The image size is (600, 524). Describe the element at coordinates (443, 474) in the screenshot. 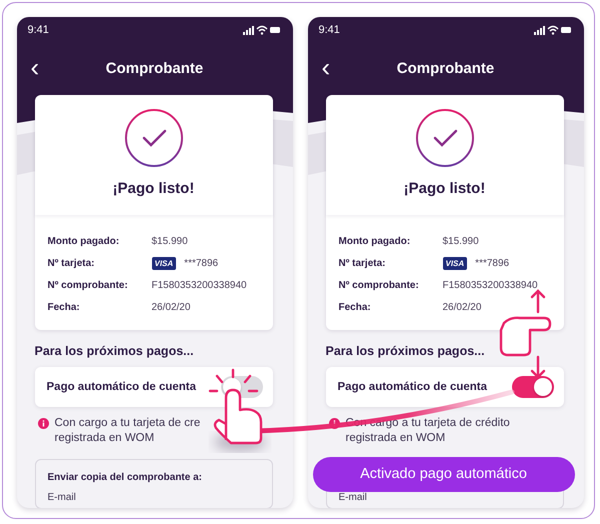

I see `activated-button: Activado pago automático` at that location.